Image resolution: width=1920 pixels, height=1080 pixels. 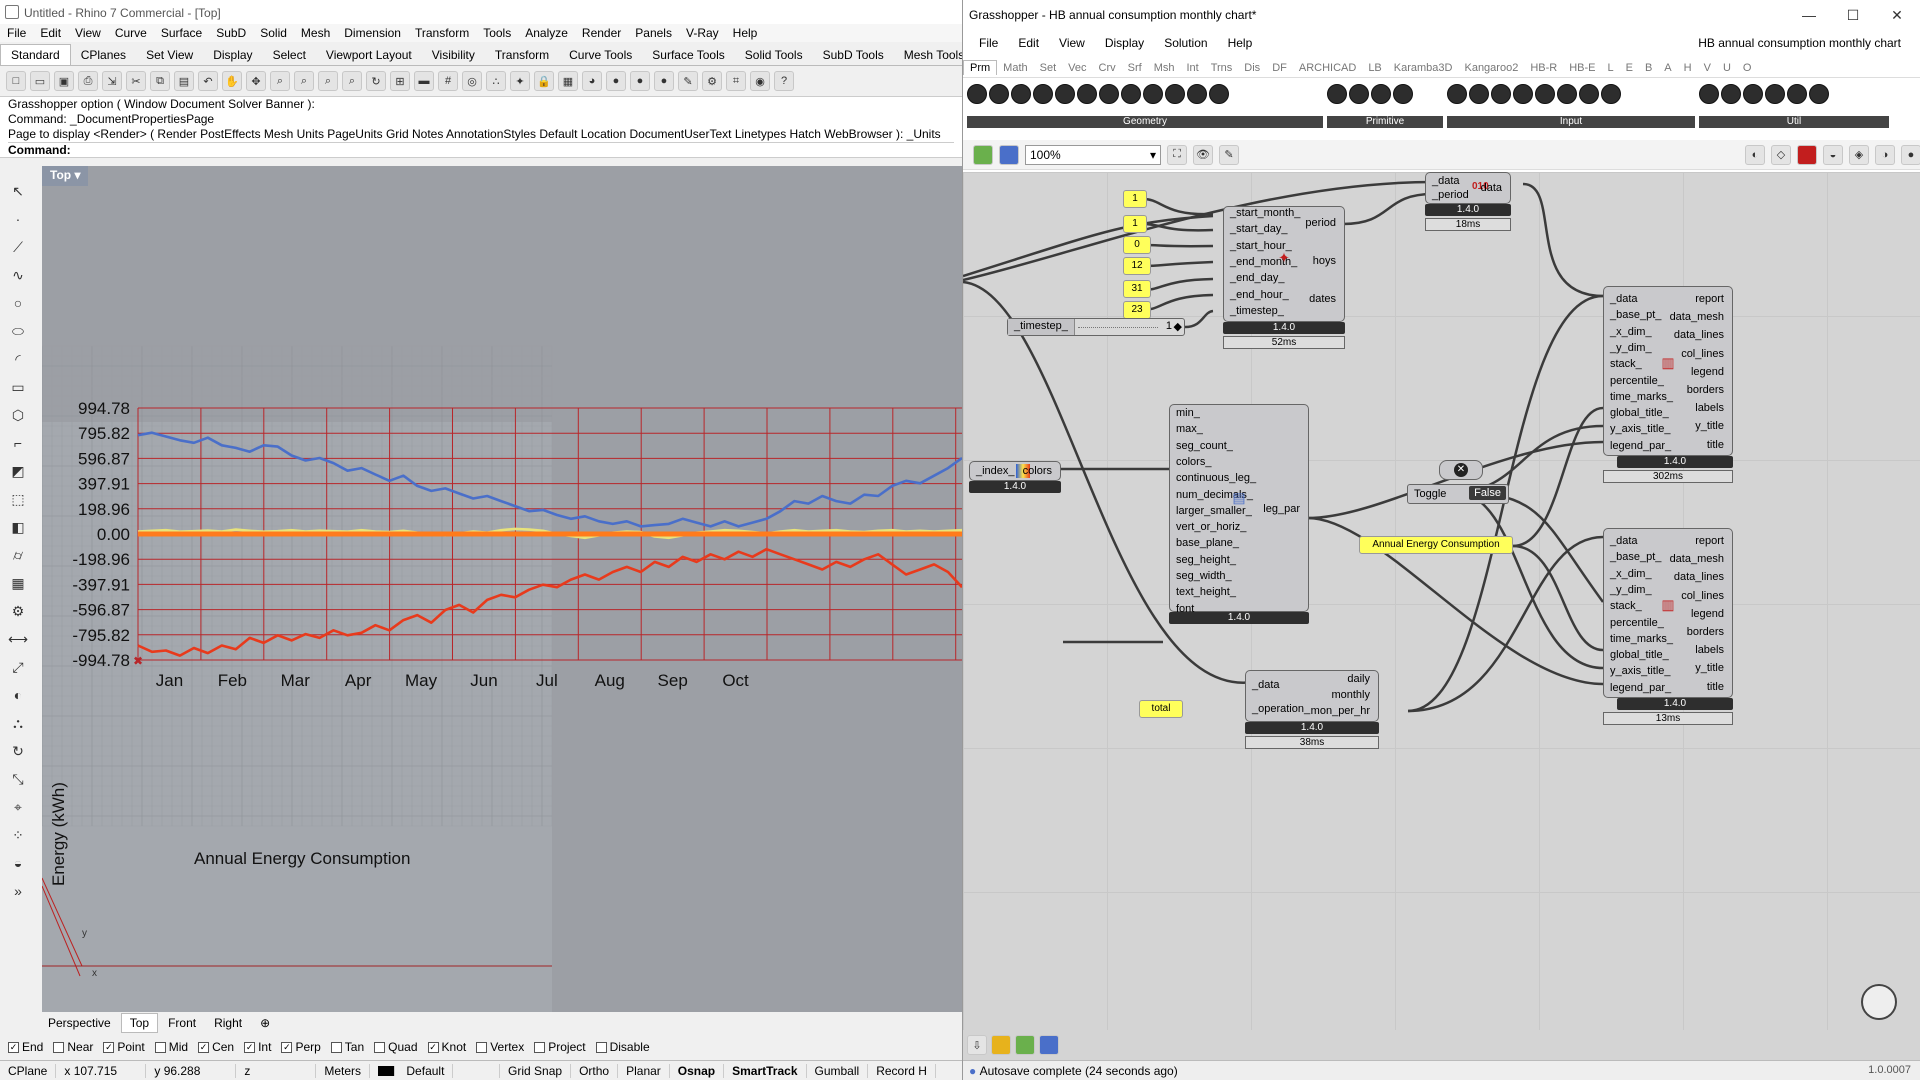 What do you see at coordinates (435, 1070) in the screenshot?
I see `layer-label: Default` at bounding box center [435, 1070].